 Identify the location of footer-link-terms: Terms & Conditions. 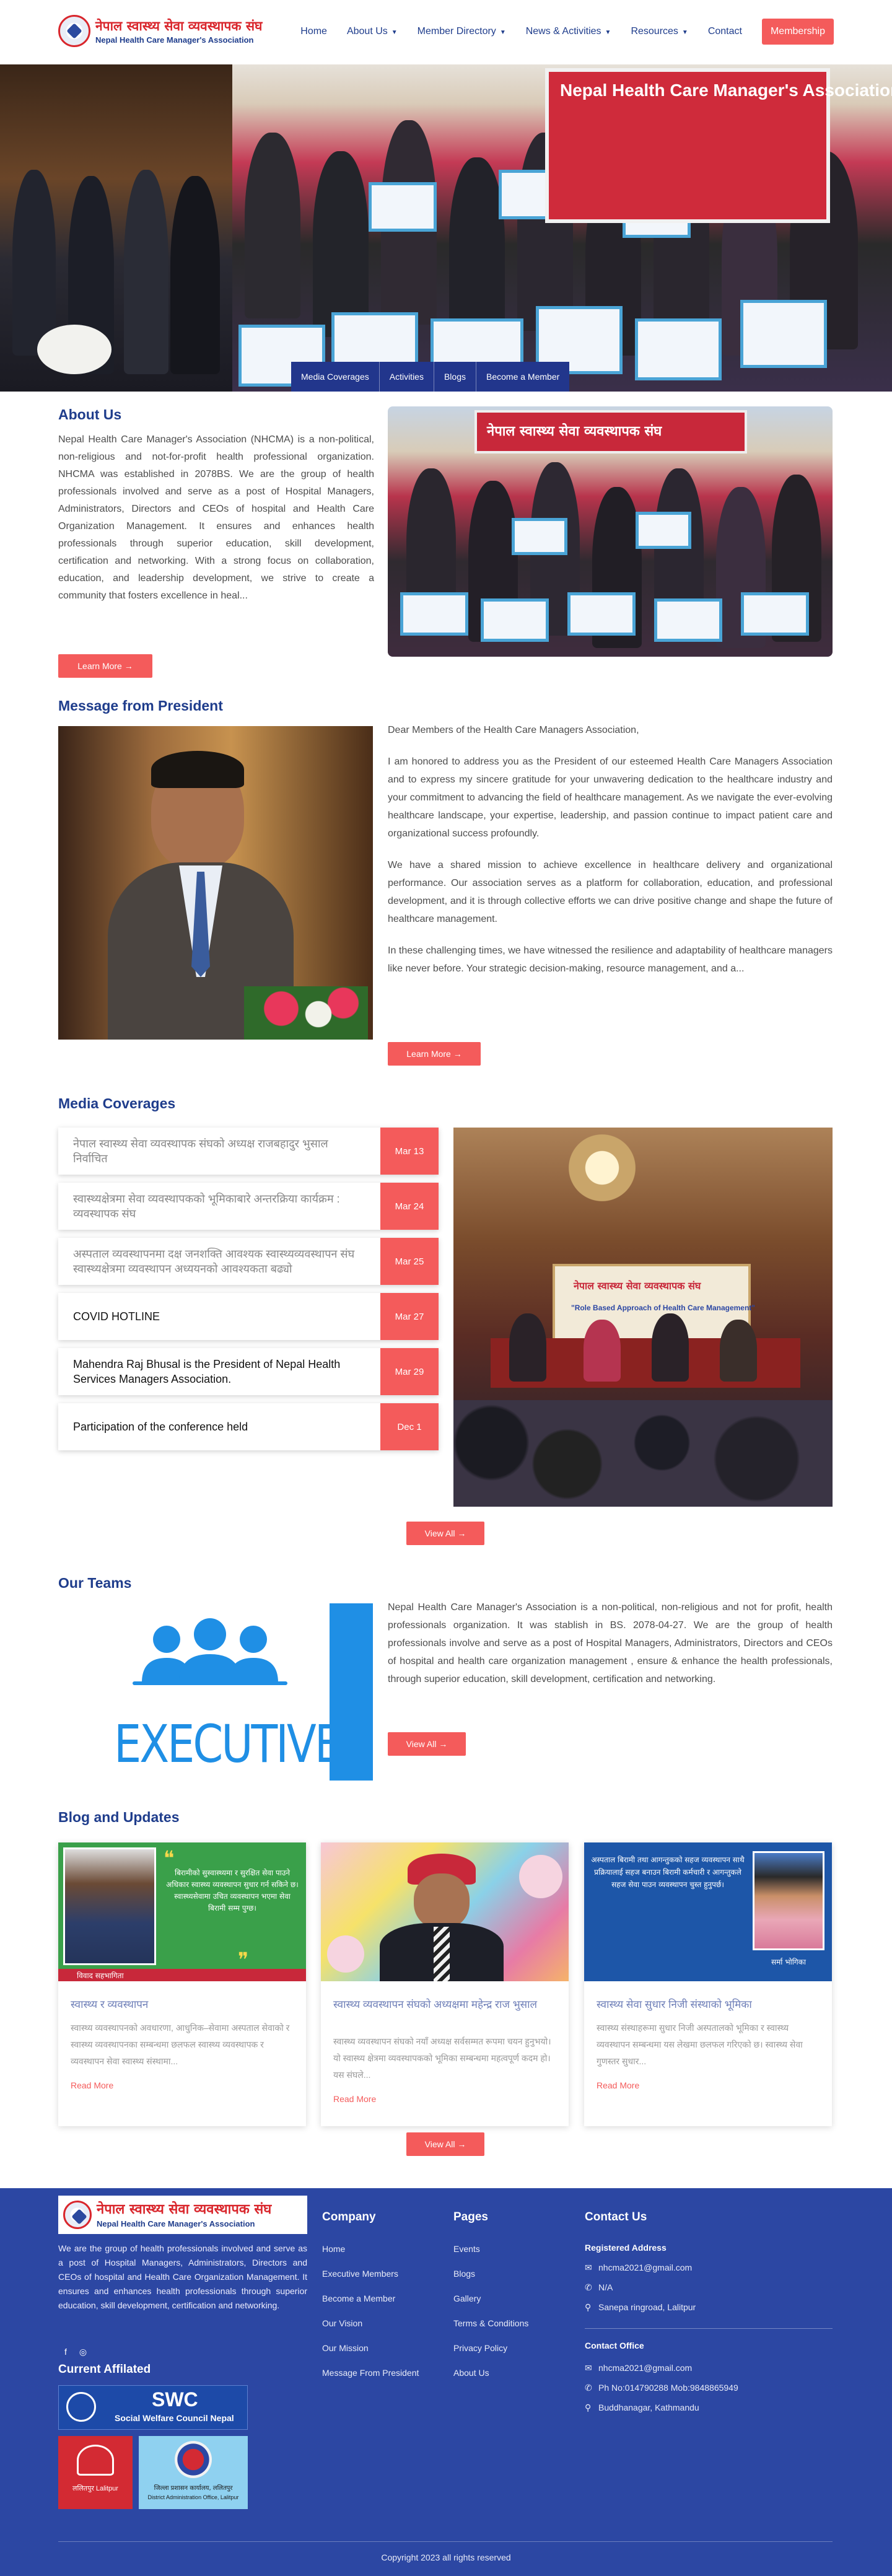
(491, 2323).